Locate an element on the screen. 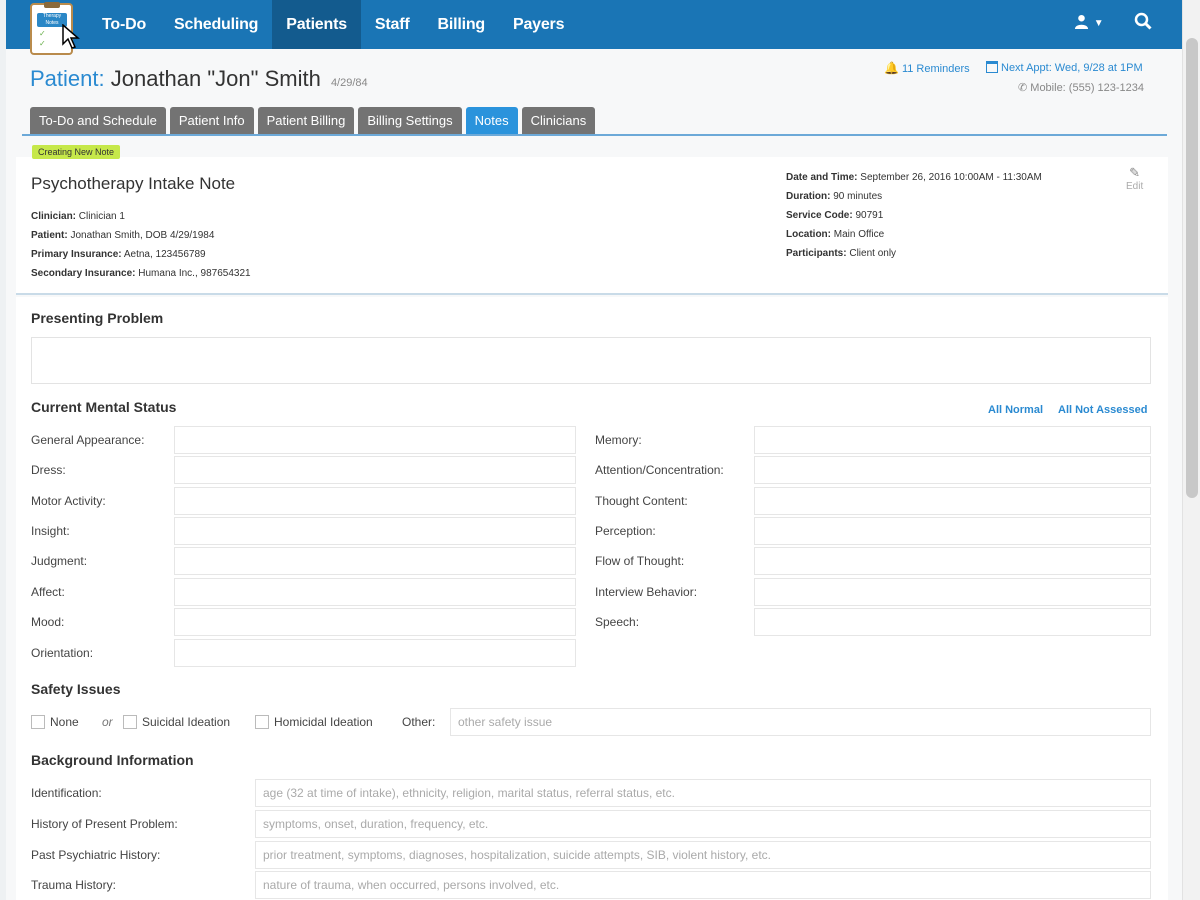 This screenshot has width=1200, height=900. edit-button: ✎ Edit is located at coordinates (1134, 178).